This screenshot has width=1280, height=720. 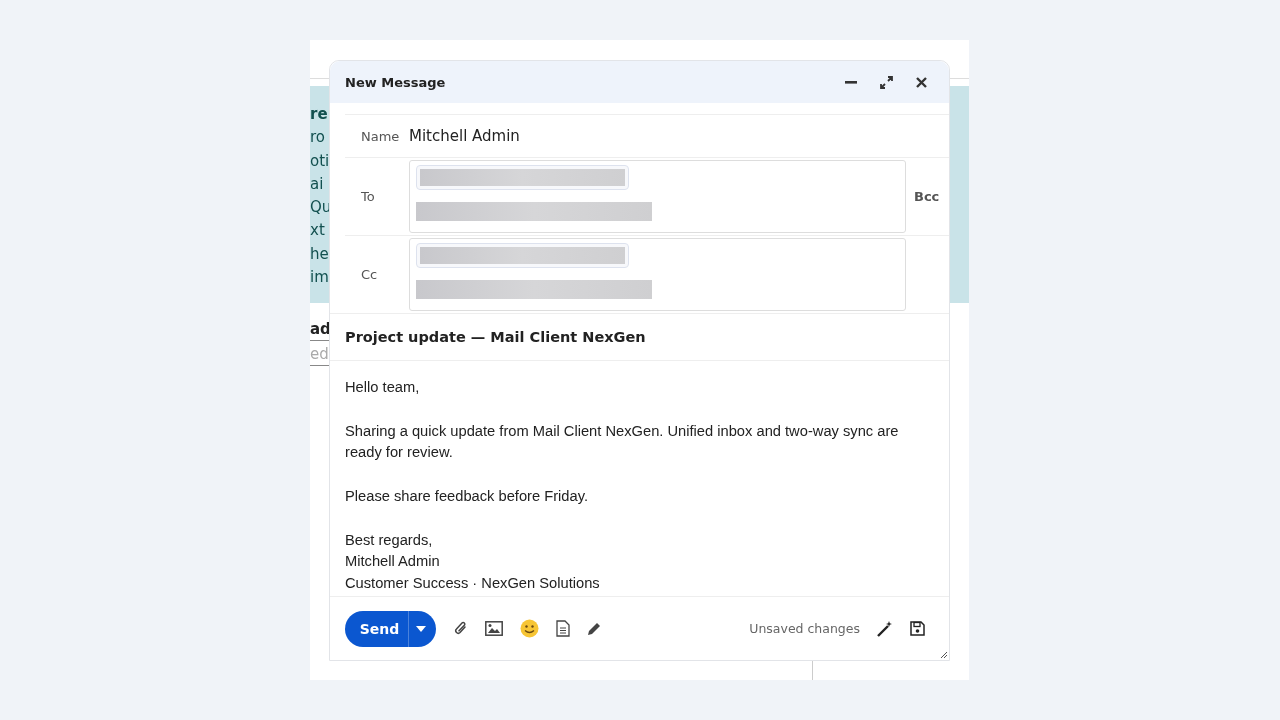 I want to click on close-icon, so click(x=921, y=82).